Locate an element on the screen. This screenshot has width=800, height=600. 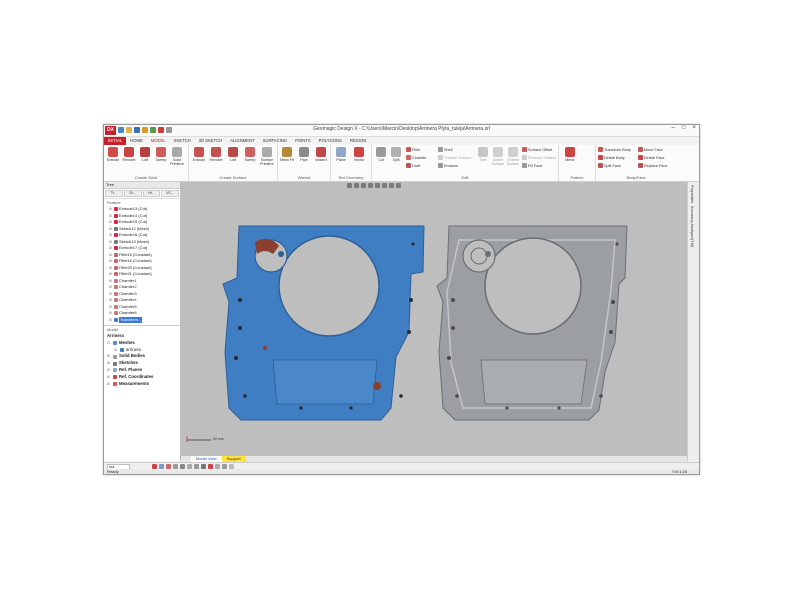
mesh-fit-icon is located at coordinates (287, 152).